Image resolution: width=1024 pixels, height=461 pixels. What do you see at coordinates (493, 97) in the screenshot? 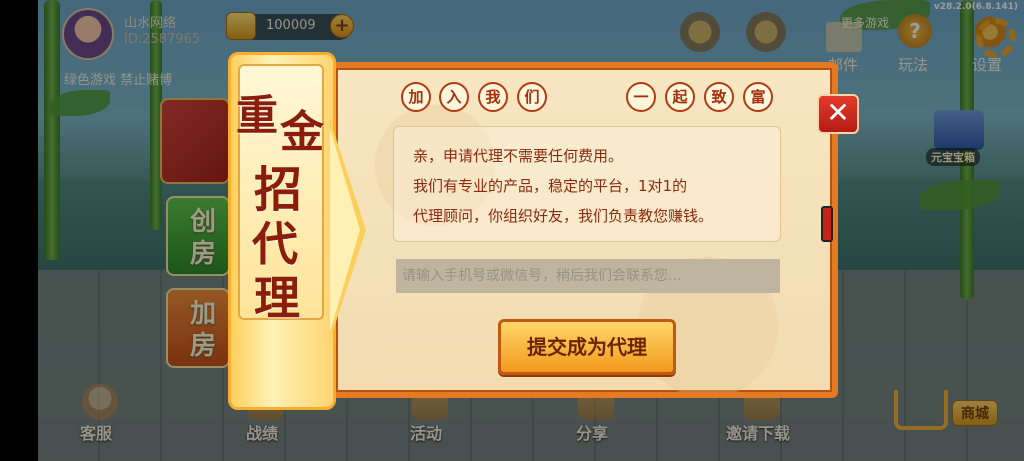
I see `slogan-char: 我` at bounding box center [493, 97].